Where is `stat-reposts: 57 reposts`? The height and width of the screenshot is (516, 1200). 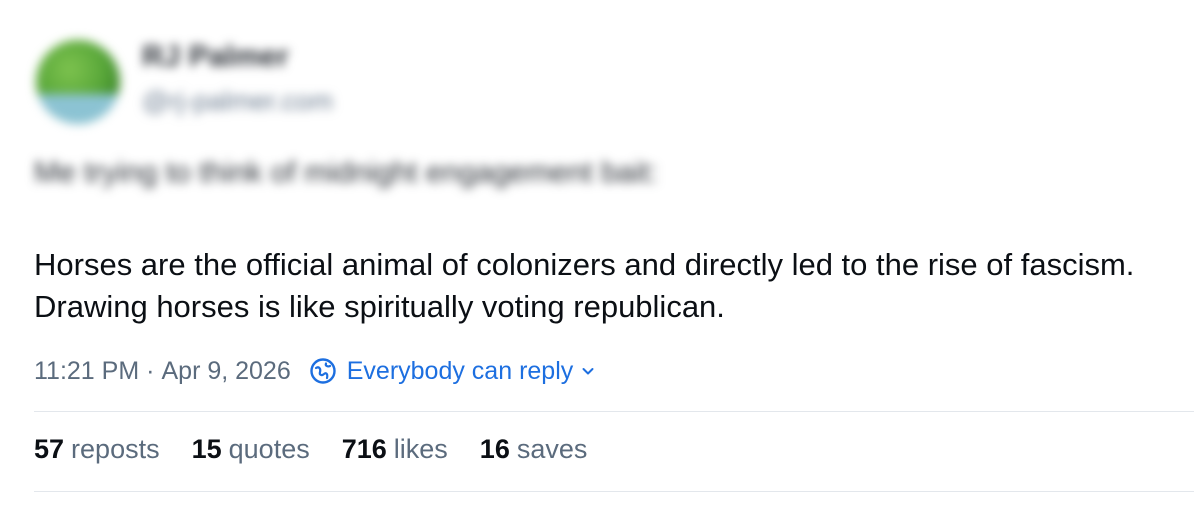
stat-reposts: 57 reposts is located at coordinates (97, 449).